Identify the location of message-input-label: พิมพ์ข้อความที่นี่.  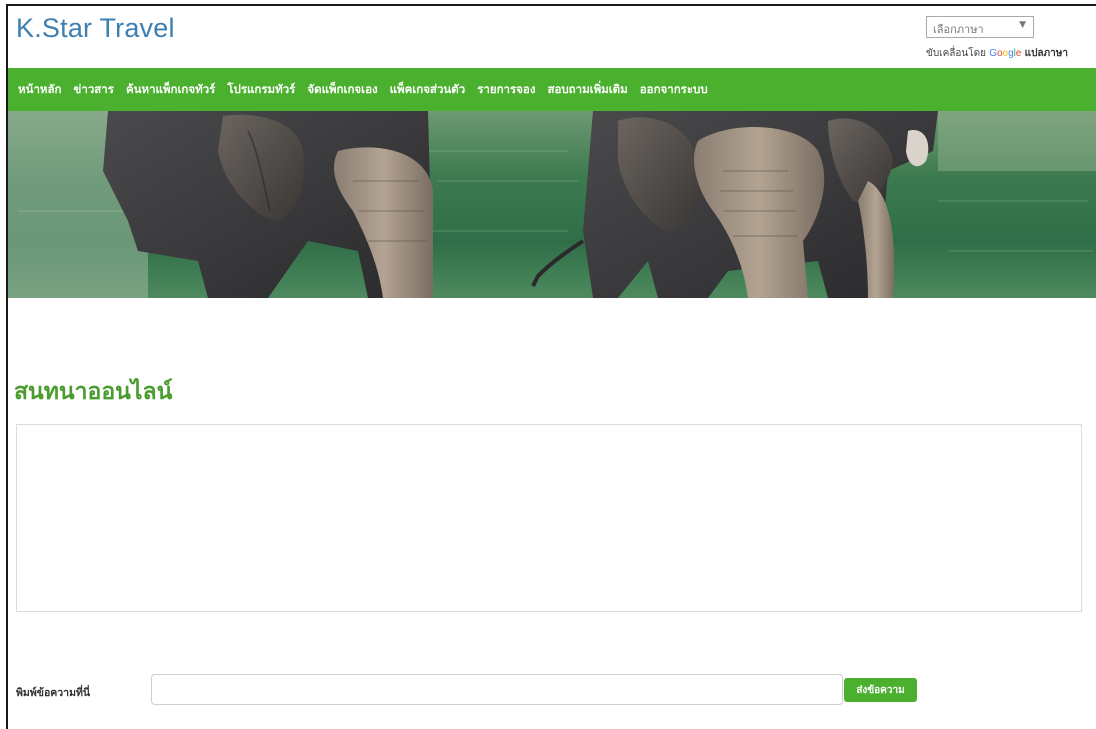
(53, 693).